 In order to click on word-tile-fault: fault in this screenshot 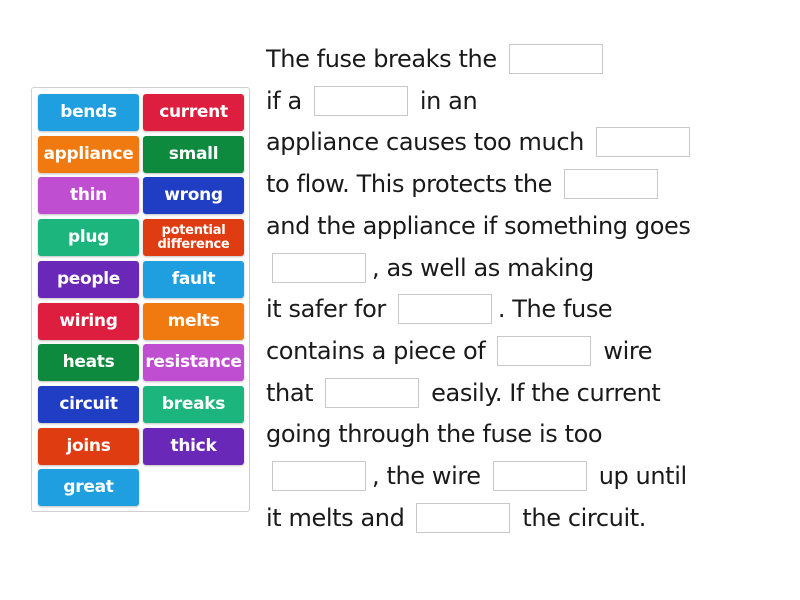, I will do `click(193, 279)`.